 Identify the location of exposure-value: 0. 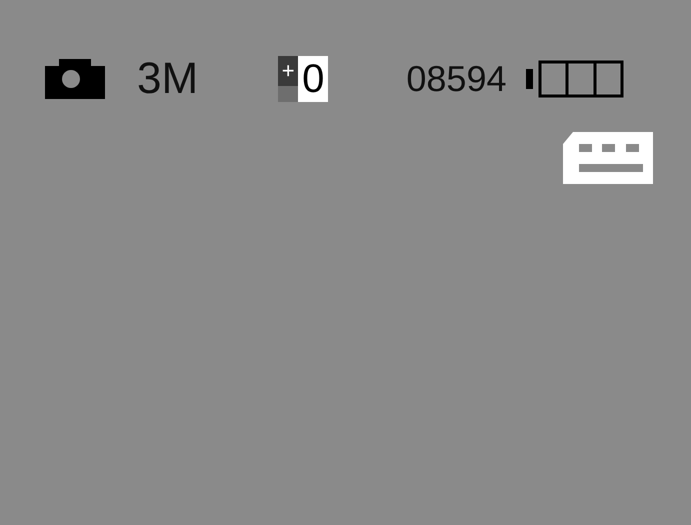
(313, 79).